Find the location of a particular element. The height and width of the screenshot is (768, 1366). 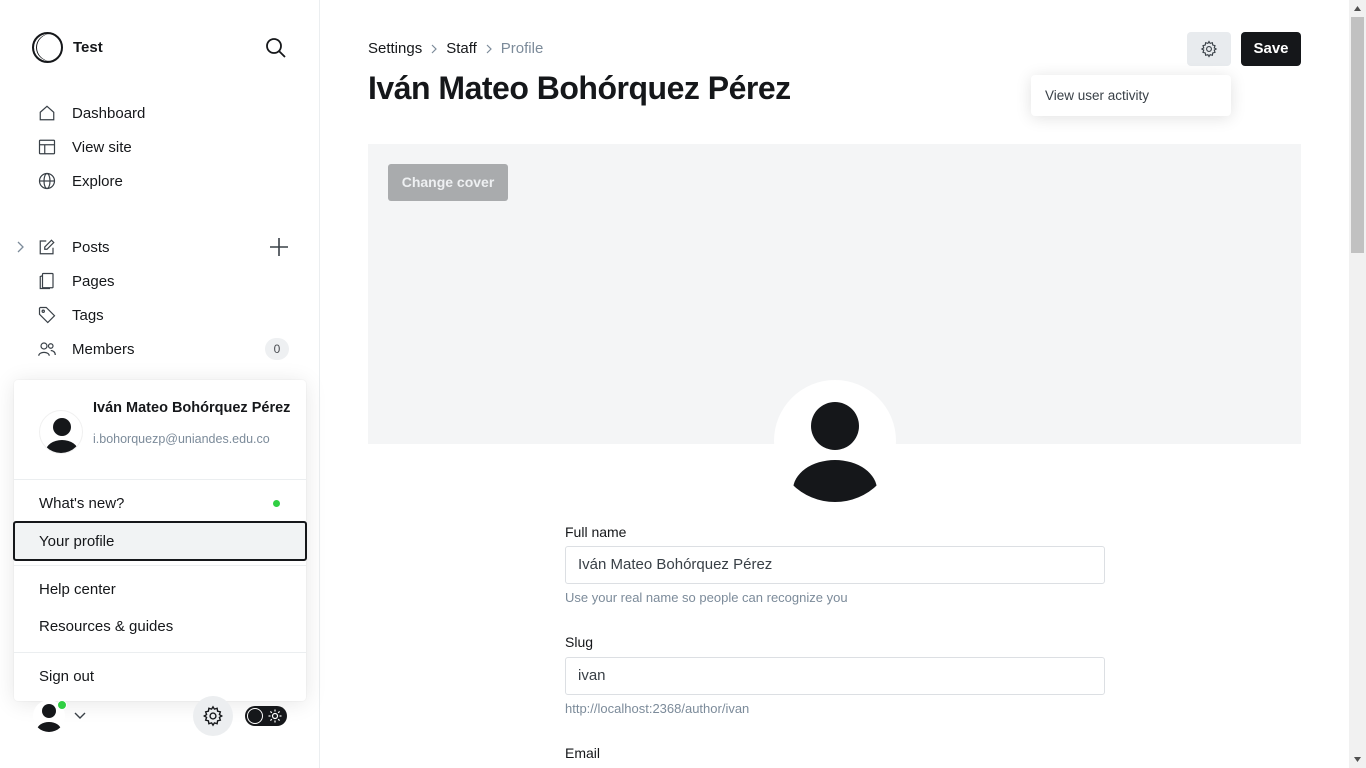

tag-icon is located at coordinates (47, 315).